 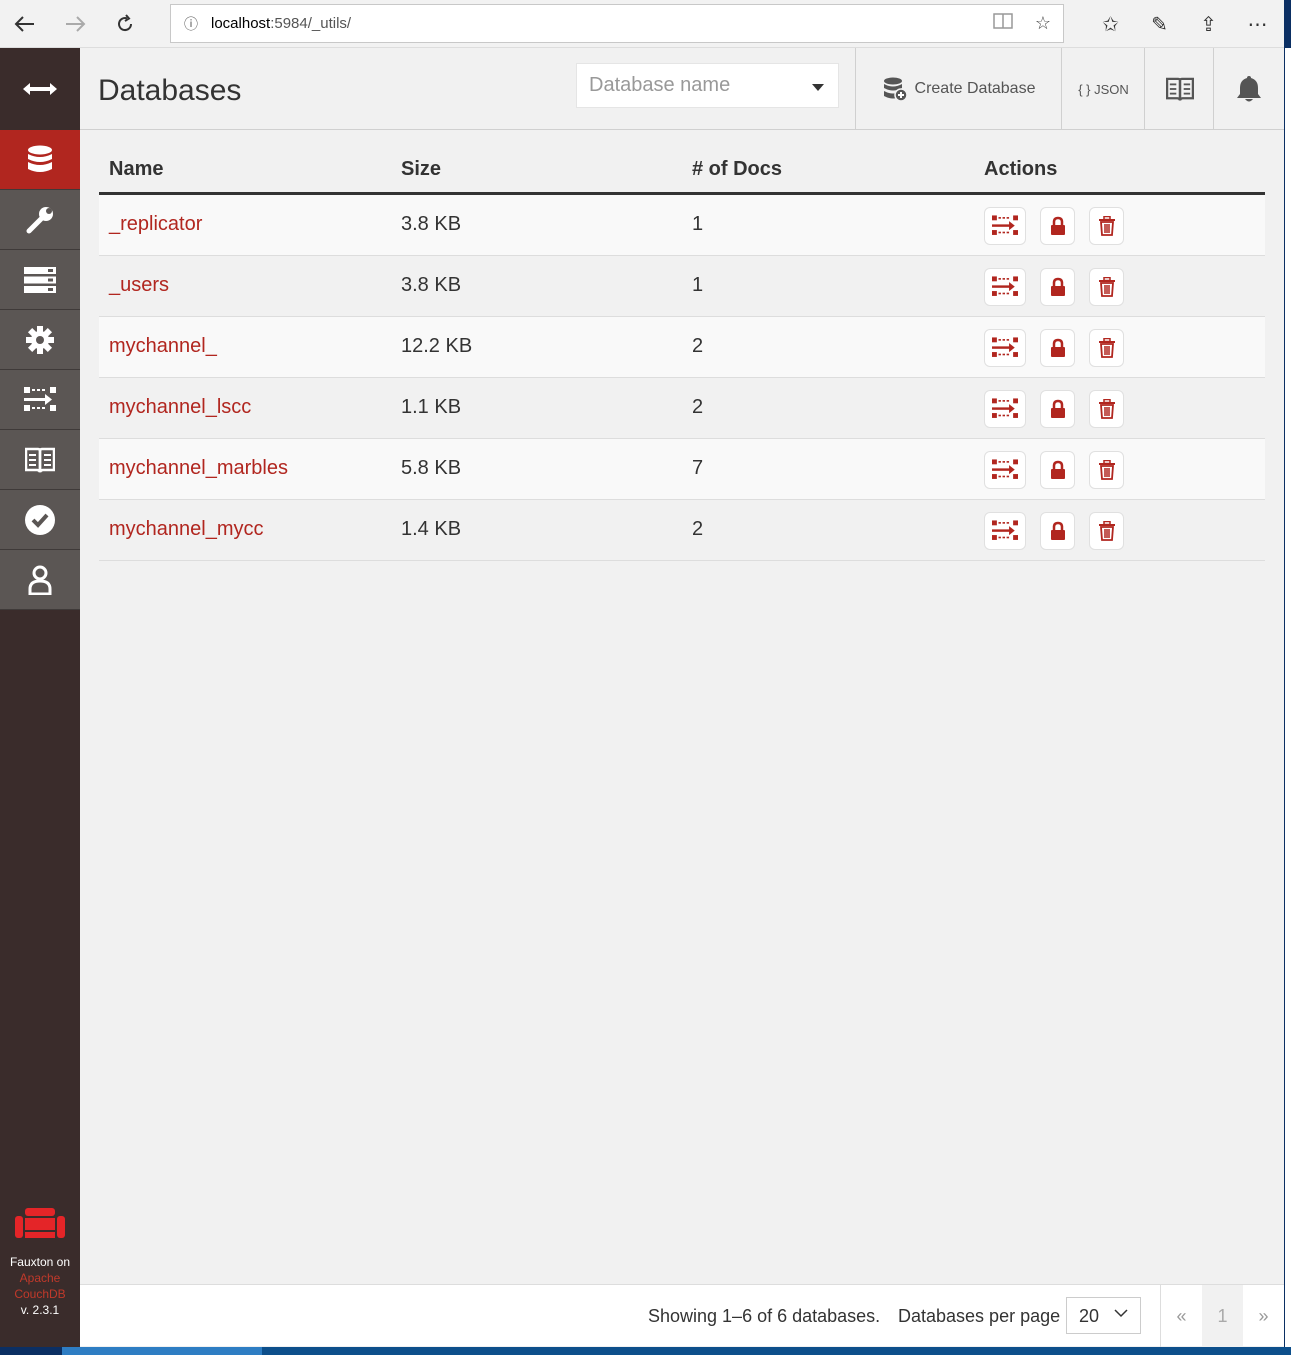 What do you see at coordinates (186, 529) in the screenshot?
I see `database-name-link: mychannel_mycc` at bounding box center [186, 529].